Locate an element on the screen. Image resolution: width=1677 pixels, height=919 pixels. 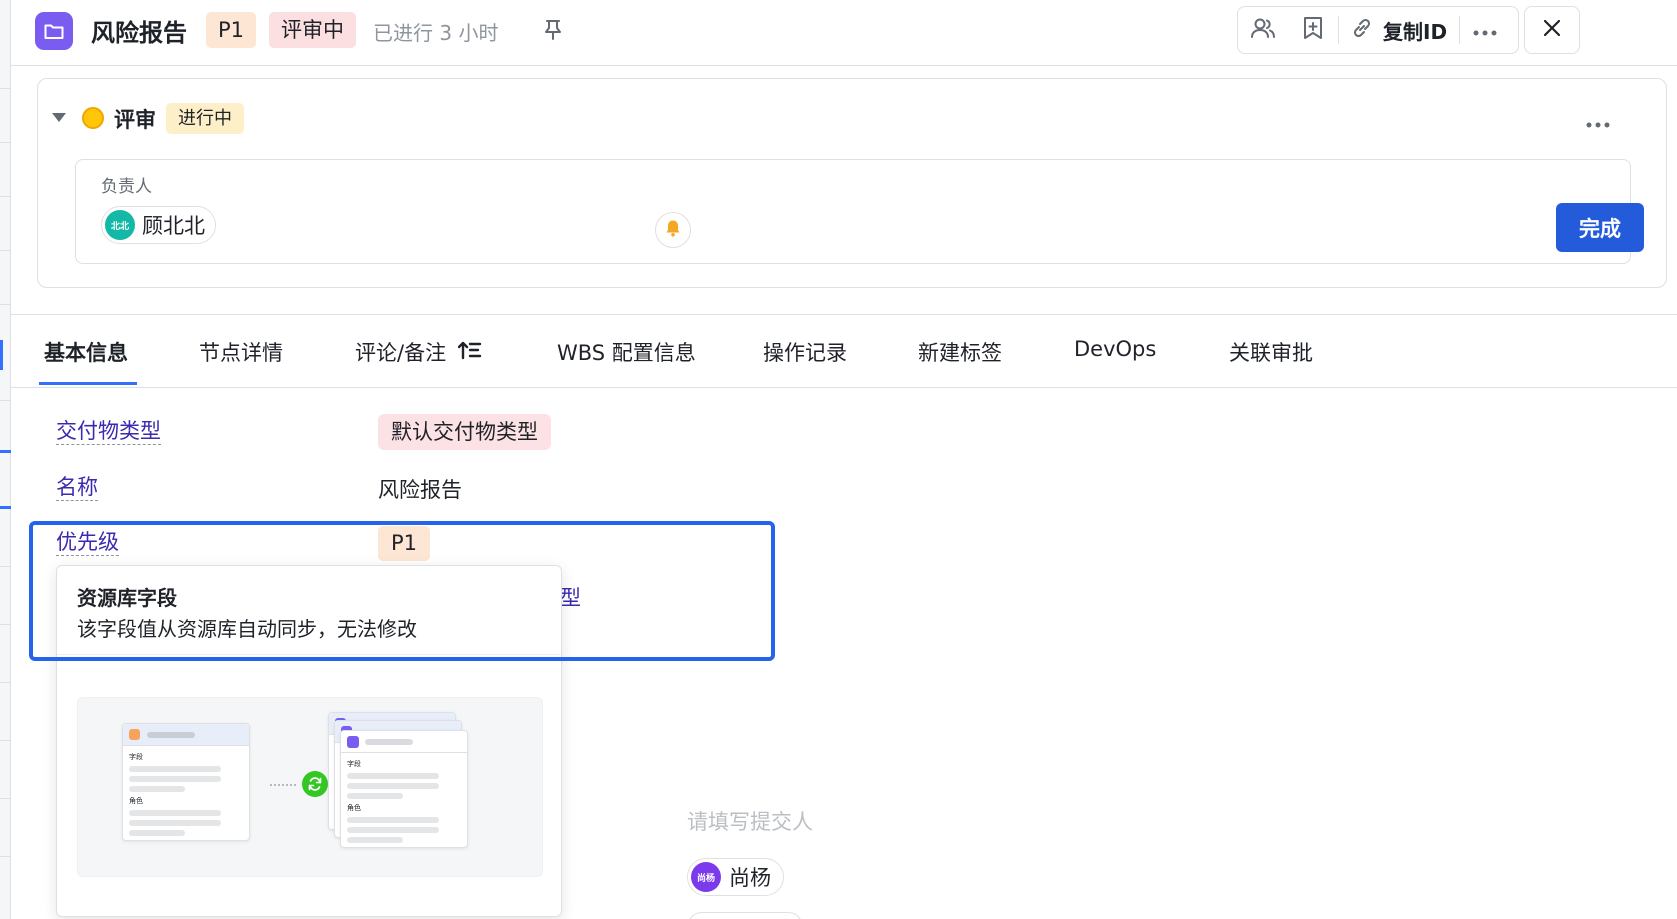
tab-operation-log: 操作记录 is located at coordinates (805, 352).